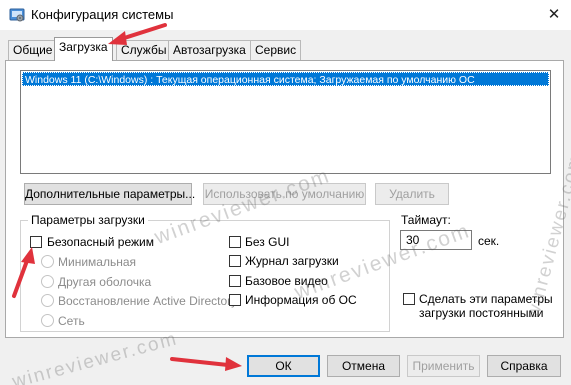  I want to click on tab-tools: Сервис, so click(276, 50).